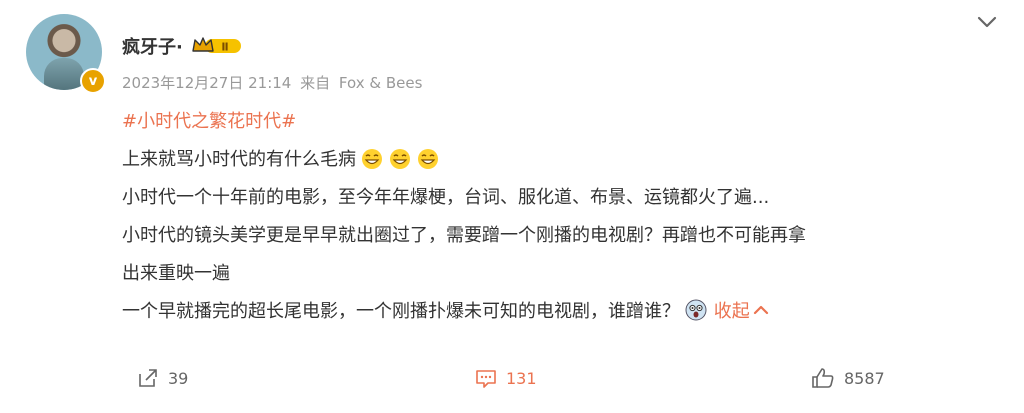 The height and width of the screenshot is (413, 1024). What do you see at coordinates (176, 273) in the screenshot?
I see `content-line-4: 出来重映一遍` at bounding box center [176, 273].